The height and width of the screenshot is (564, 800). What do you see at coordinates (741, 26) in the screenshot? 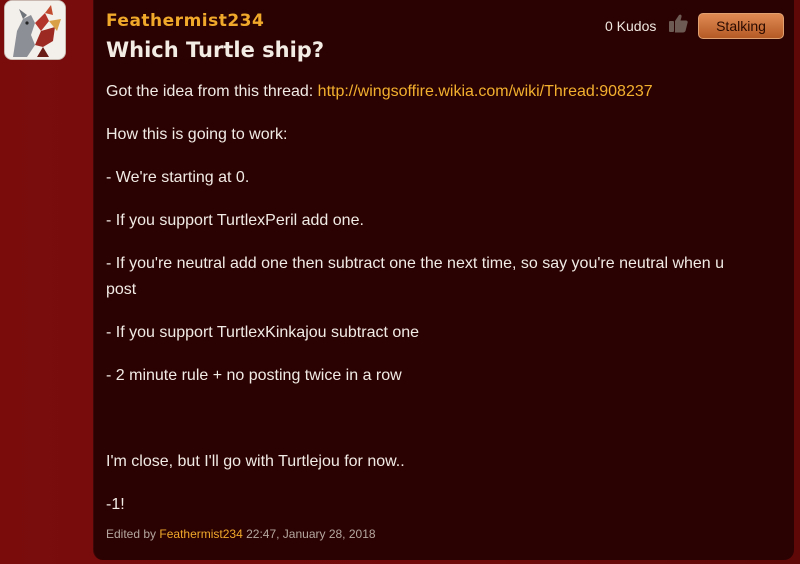
I see `stalking-button: Stalking` at bounding box center [741, 26].